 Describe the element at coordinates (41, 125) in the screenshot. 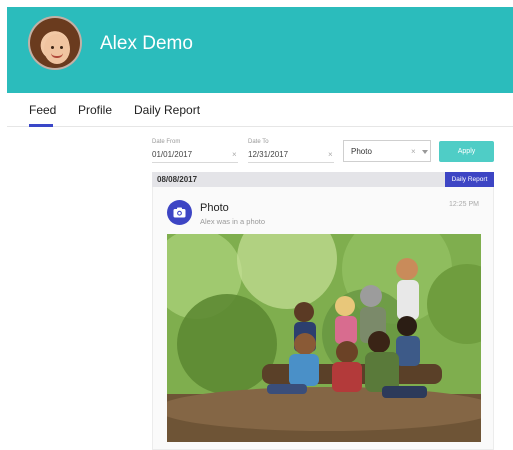

I see `active-tab-indicator` at that location.